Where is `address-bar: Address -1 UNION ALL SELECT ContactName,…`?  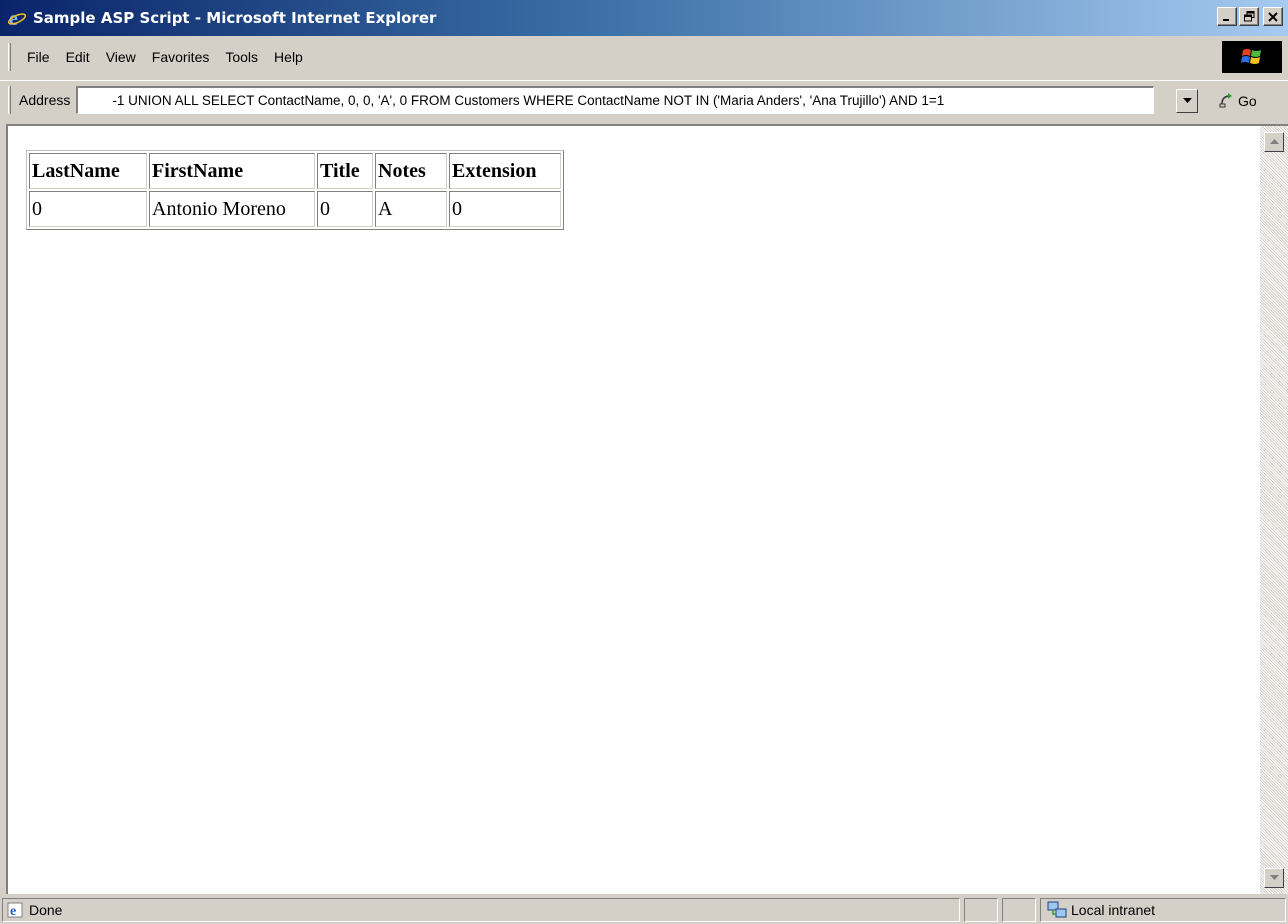 address-bar: Address -1 UNION ALL SELECT ContactName,… is located at coordinates (644, 99).